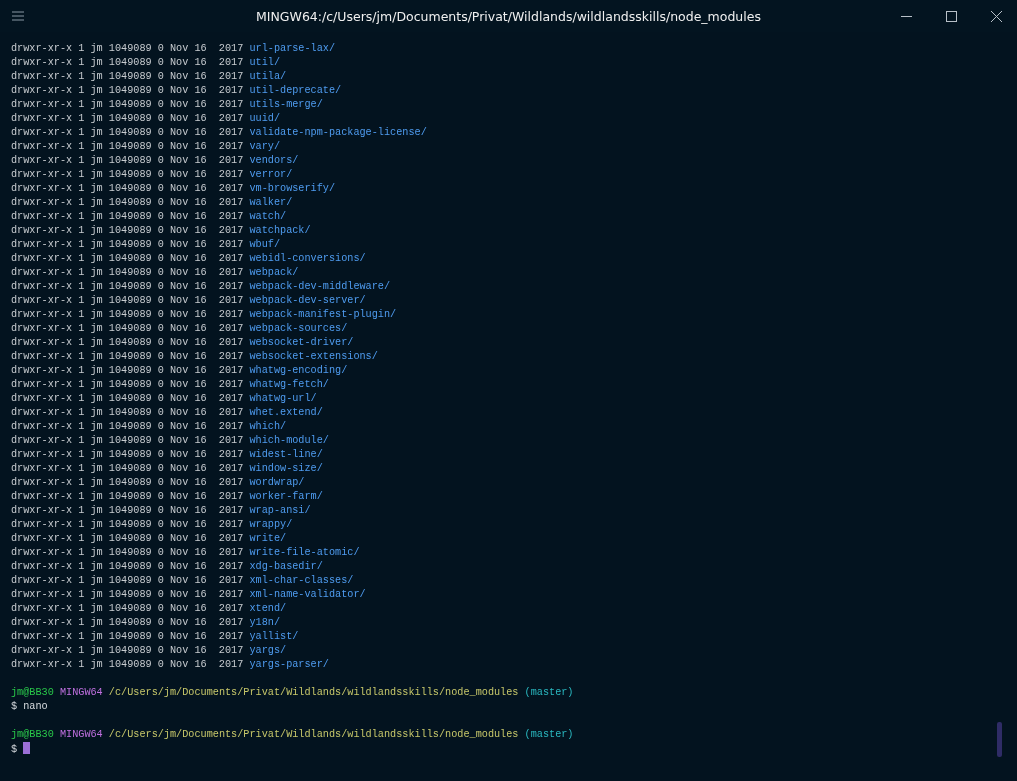  Describe the element at coordinates (274, 272) in the screenshot. I see `directory-name: webpack/` at that location.